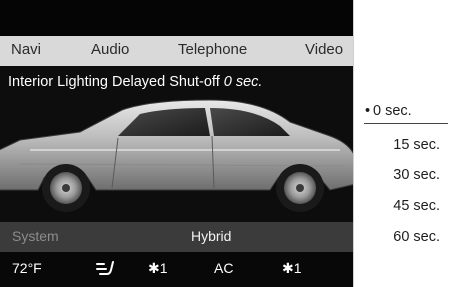 The image size is (450, 287). I want to click on fan-speed-left: ✱1, so click(158, 268).